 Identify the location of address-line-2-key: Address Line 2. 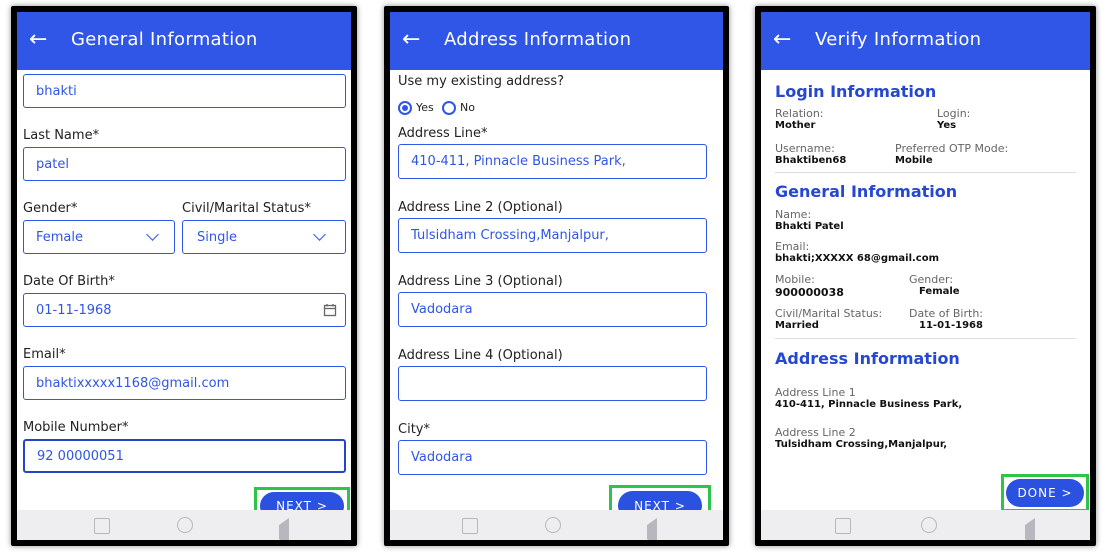
(815, 432).